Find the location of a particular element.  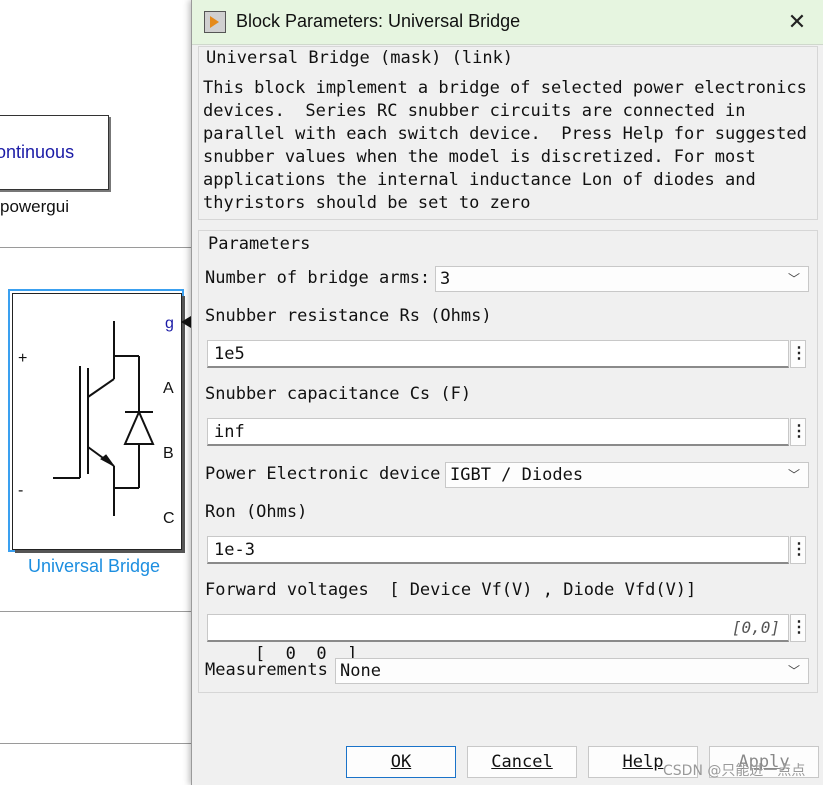

device-value: IGBT / Diodes is located at coordinates (517, 475).